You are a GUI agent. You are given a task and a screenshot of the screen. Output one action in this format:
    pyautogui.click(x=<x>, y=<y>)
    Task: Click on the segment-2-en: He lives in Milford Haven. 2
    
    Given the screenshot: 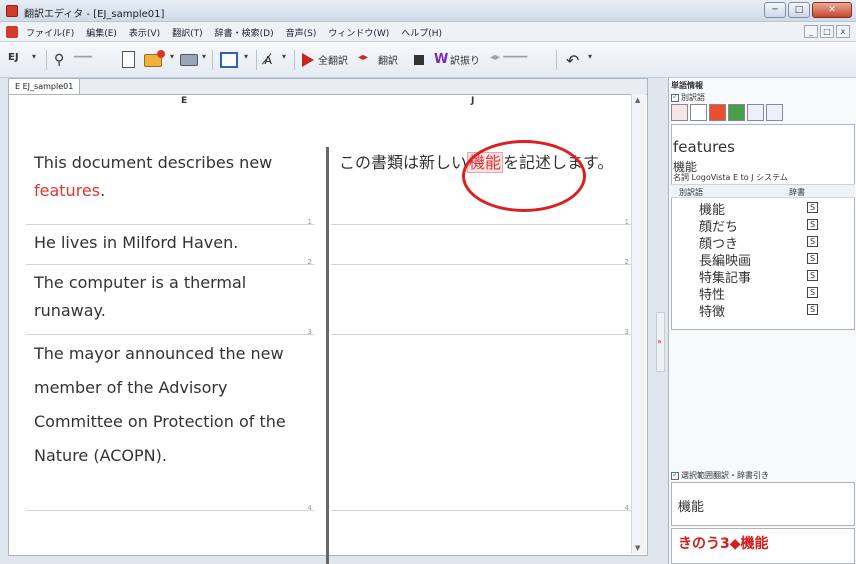 What is the action you would take?
    pyautogui.click(x=170, y=245)
    